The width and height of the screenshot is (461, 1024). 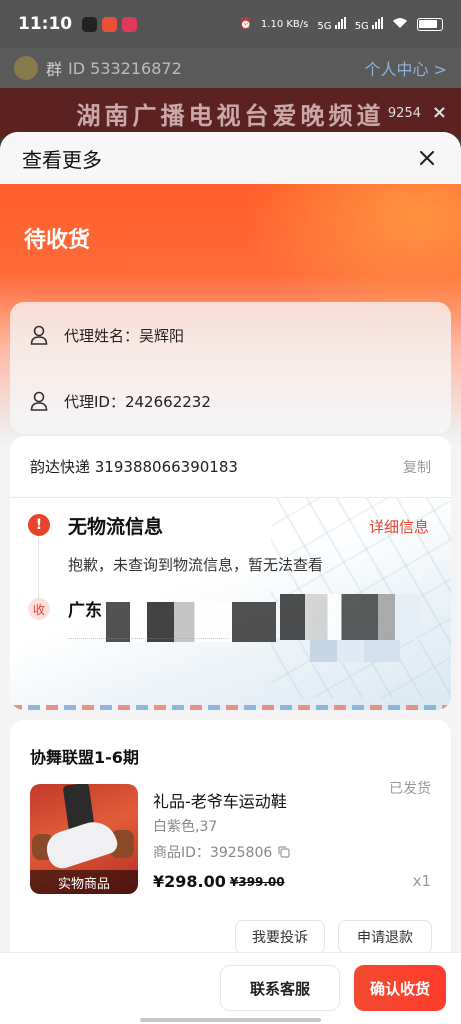 I want to click on tracking-row: 韵达快递 319388066390183 复制, so click(x=230, y=467).